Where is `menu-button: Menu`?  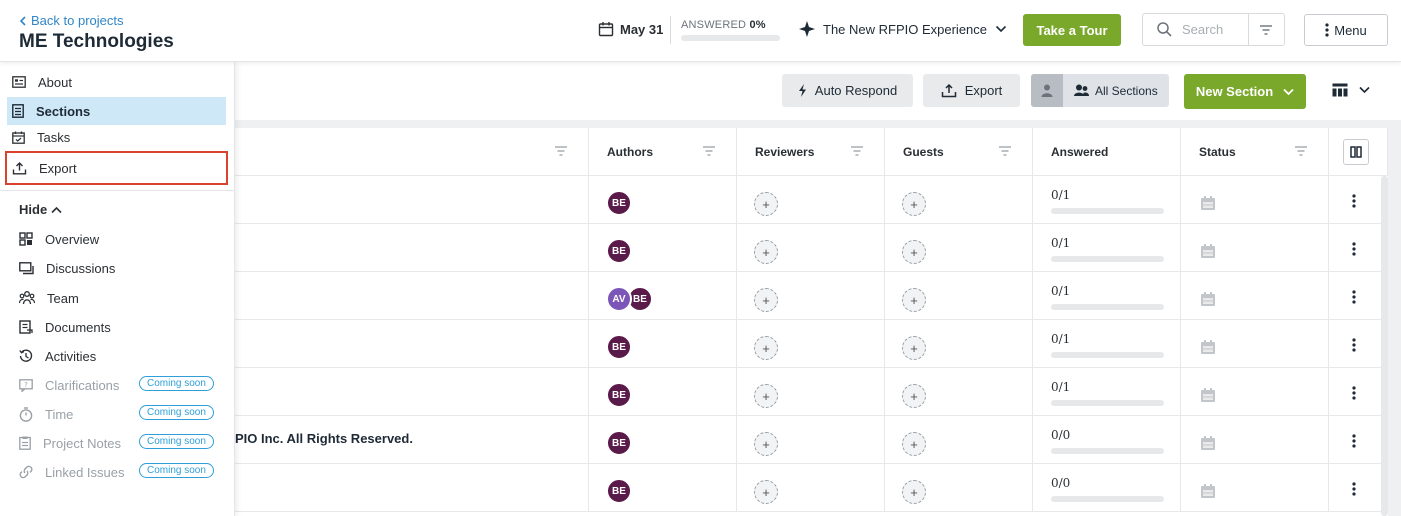
menu-button: Menu is located at coordinates (1346, 30).